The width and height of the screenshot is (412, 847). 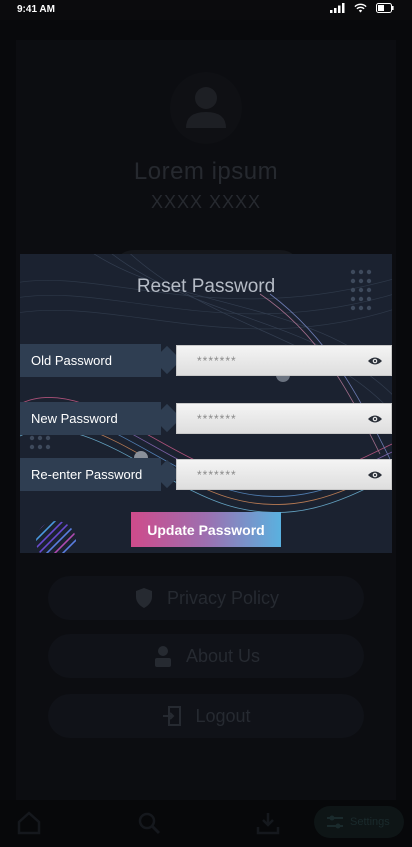 I want to click on reenter-password-label: Re-enter Password, so click(x=90, y=474).